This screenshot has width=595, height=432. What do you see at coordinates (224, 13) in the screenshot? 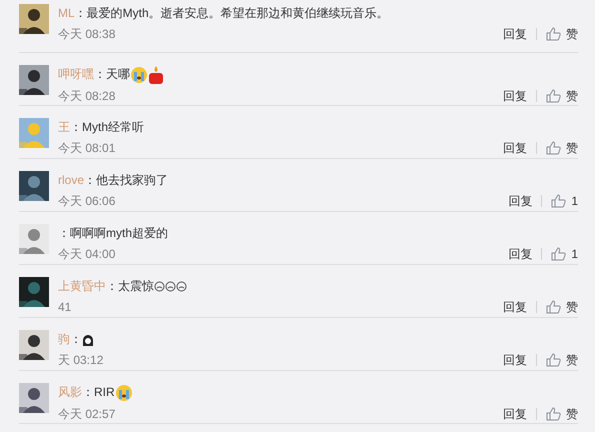
I see `comment-text: ML：最爱的Myth。逝者安息。希望在那边和黄伯继续玩音乐。` at bounding box center [224, 13].